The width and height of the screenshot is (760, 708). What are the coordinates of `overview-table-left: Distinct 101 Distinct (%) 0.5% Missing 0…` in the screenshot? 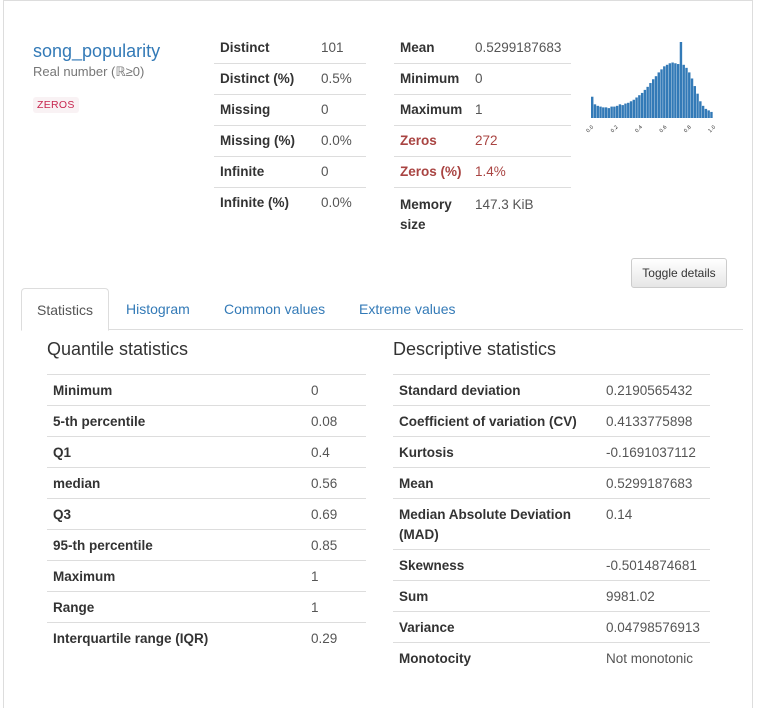 It's located at (290, 125).